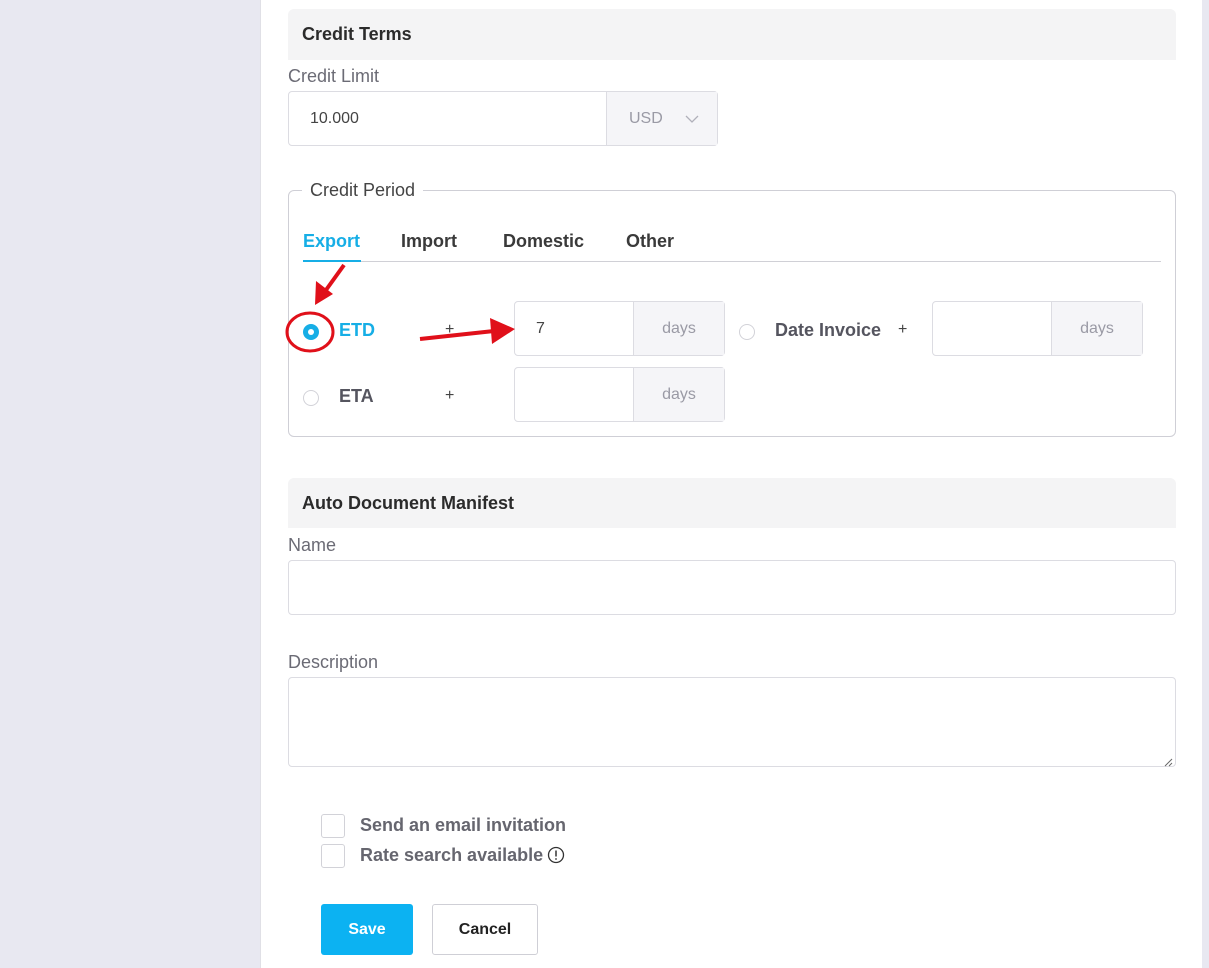  Describe the element at coordinates (310, 332) in the screenshot. I see `annotation-circle` at that location.